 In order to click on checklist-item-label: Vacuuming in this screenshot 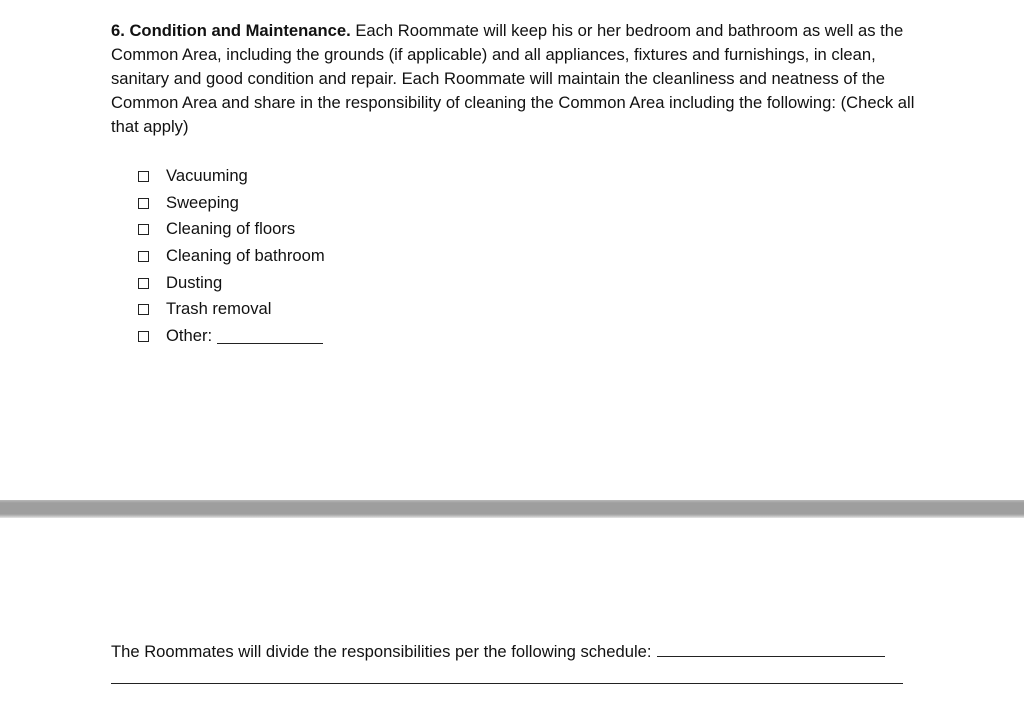, I will do `click(207, 175)`.